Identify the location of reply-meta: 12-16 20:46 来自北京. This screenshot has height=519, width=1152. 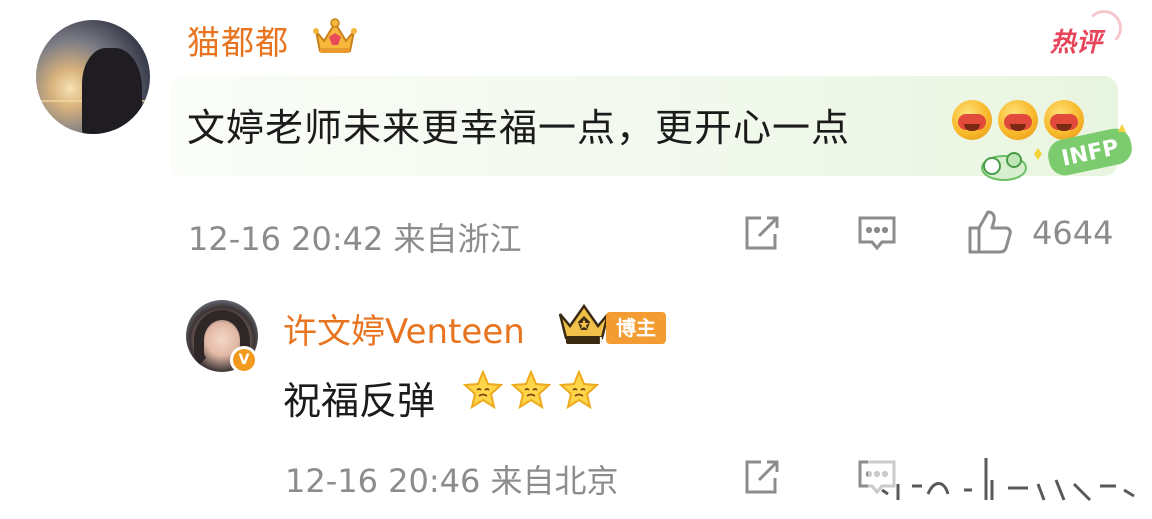
(452, 479).